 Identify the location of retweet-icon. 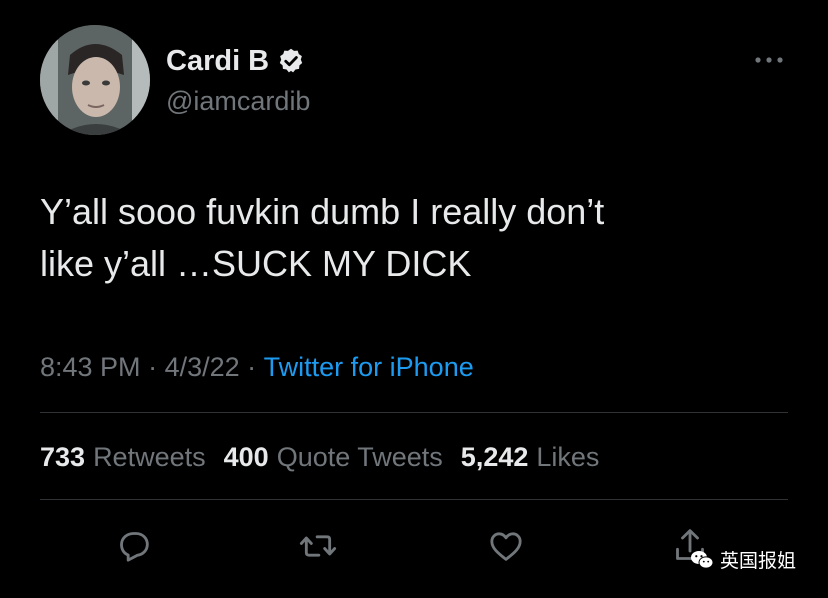
(318, 546).